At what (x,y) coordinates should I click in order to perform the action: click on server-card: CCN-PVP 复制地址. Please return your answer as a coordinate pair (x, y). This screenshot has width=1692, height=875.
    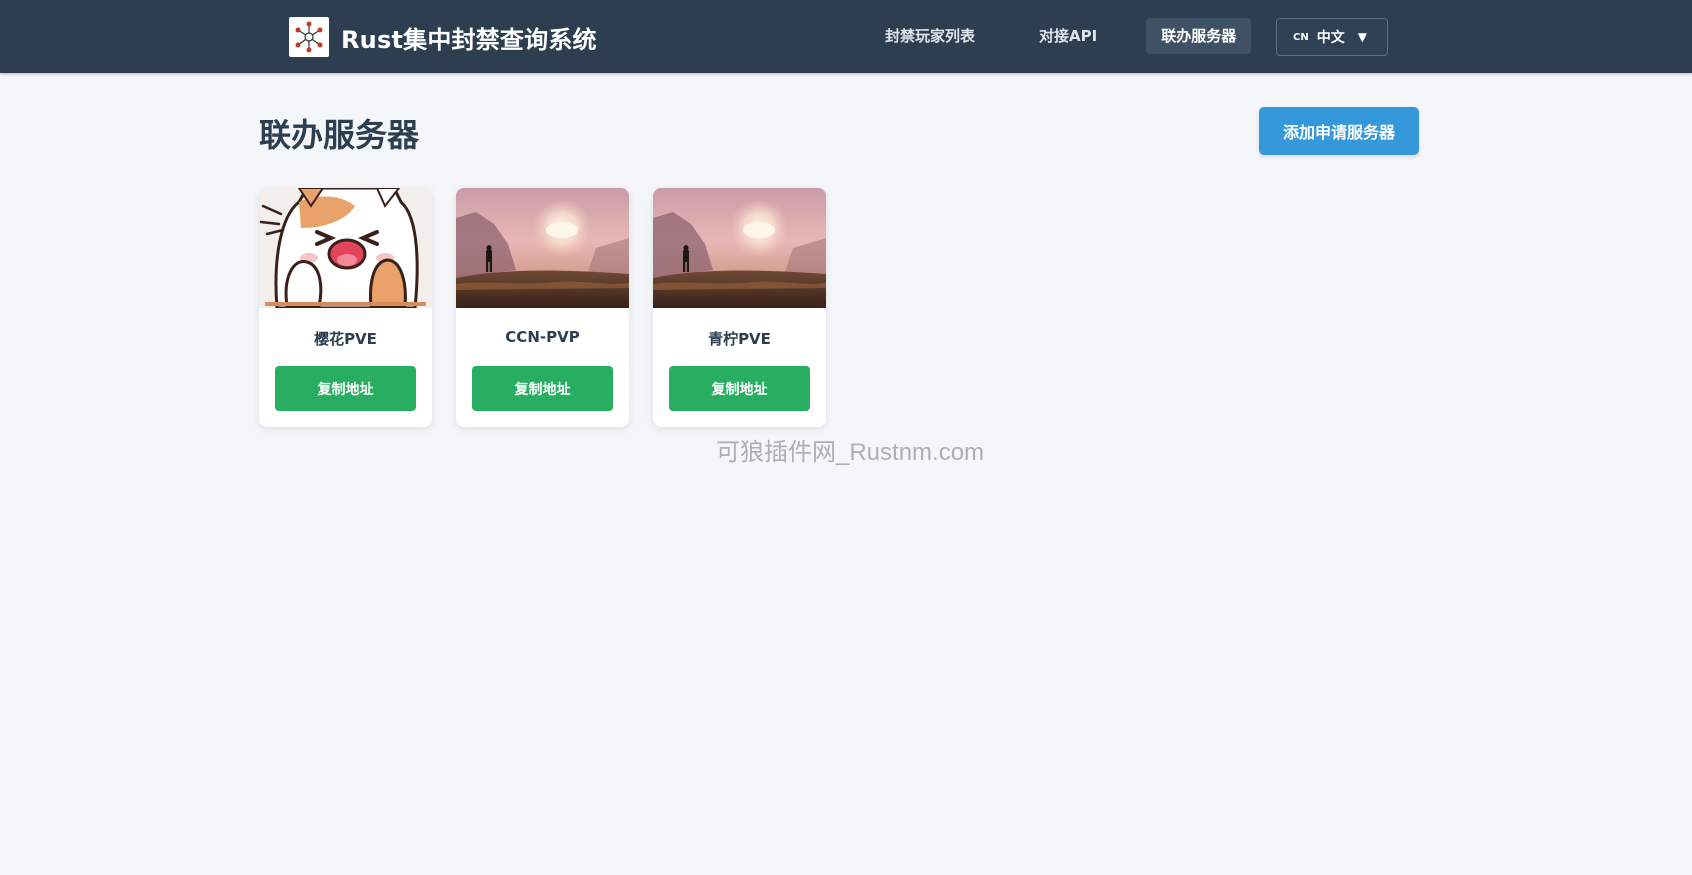
    Looking at the image, I should click on (542, 307).